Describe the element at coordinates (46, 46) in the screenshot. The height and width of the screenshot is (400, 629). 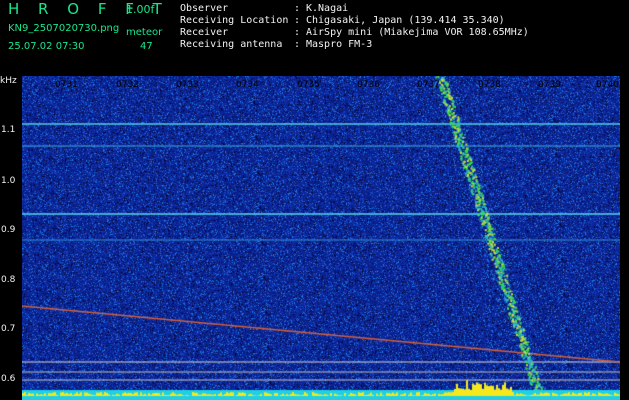
I see `datetime: 25.07.02 07:30` at that location.